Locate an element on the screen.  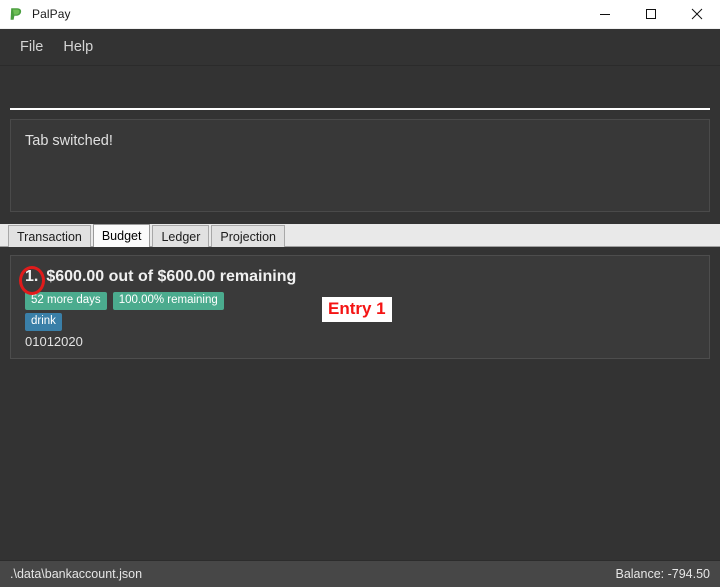
annotation-label-entry-1: Entry 1 is located at coordinates (357, 309).